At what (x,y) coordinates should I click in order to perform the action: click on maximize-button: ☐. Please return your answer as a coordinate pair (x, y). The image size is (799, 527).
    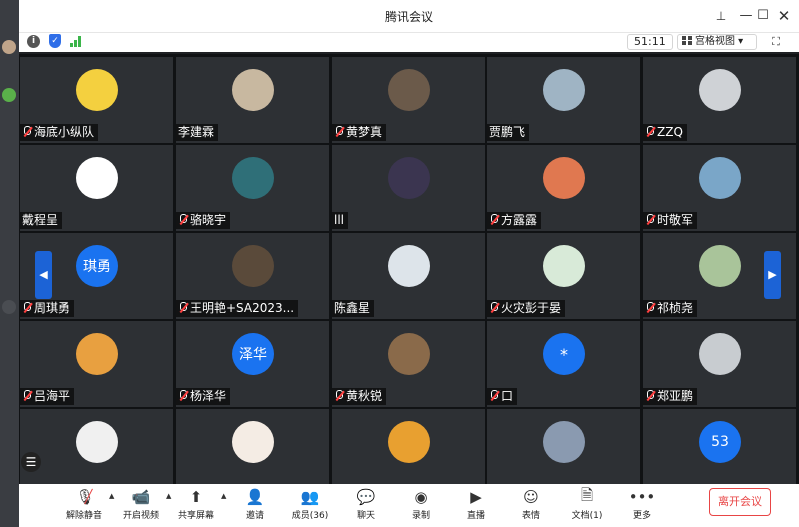
    Looking at the image, I should click on (763, 16).